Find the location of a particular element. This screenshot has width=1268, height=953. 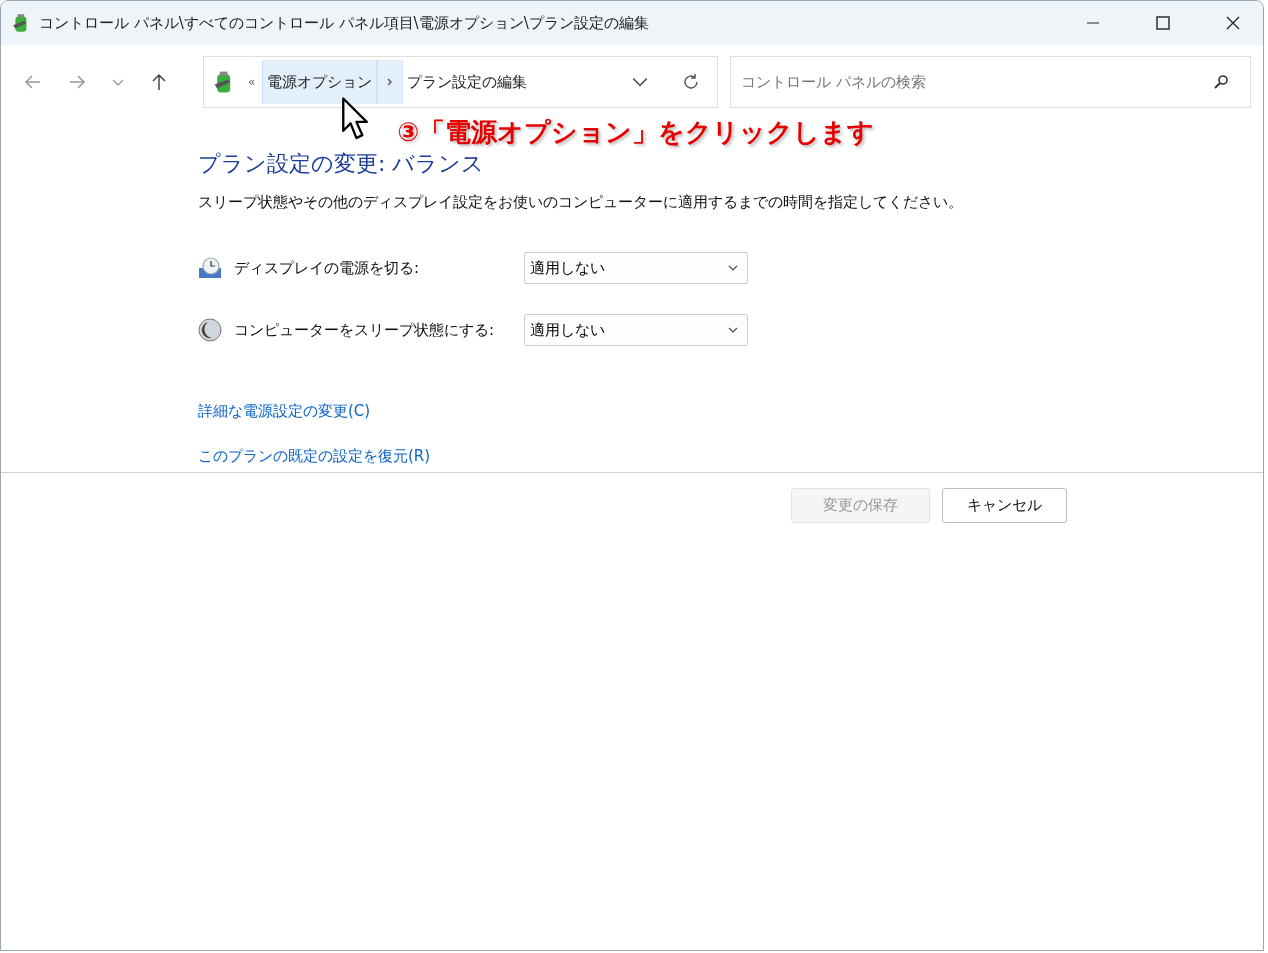

setting-label: コンピューターをスリープ状態にする: is located at coordinates (365, 330).